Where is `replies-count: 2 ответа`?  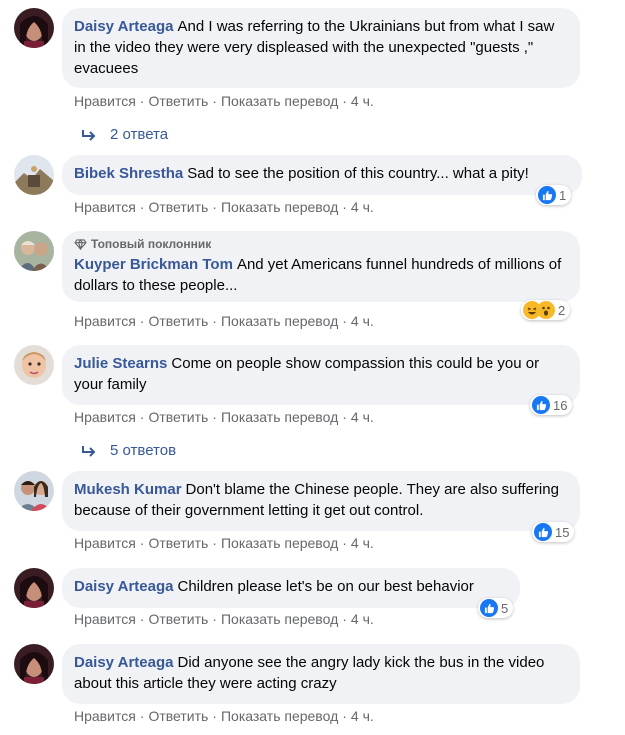 replies-count: 2 ответа is located at coordinates (139, 134).